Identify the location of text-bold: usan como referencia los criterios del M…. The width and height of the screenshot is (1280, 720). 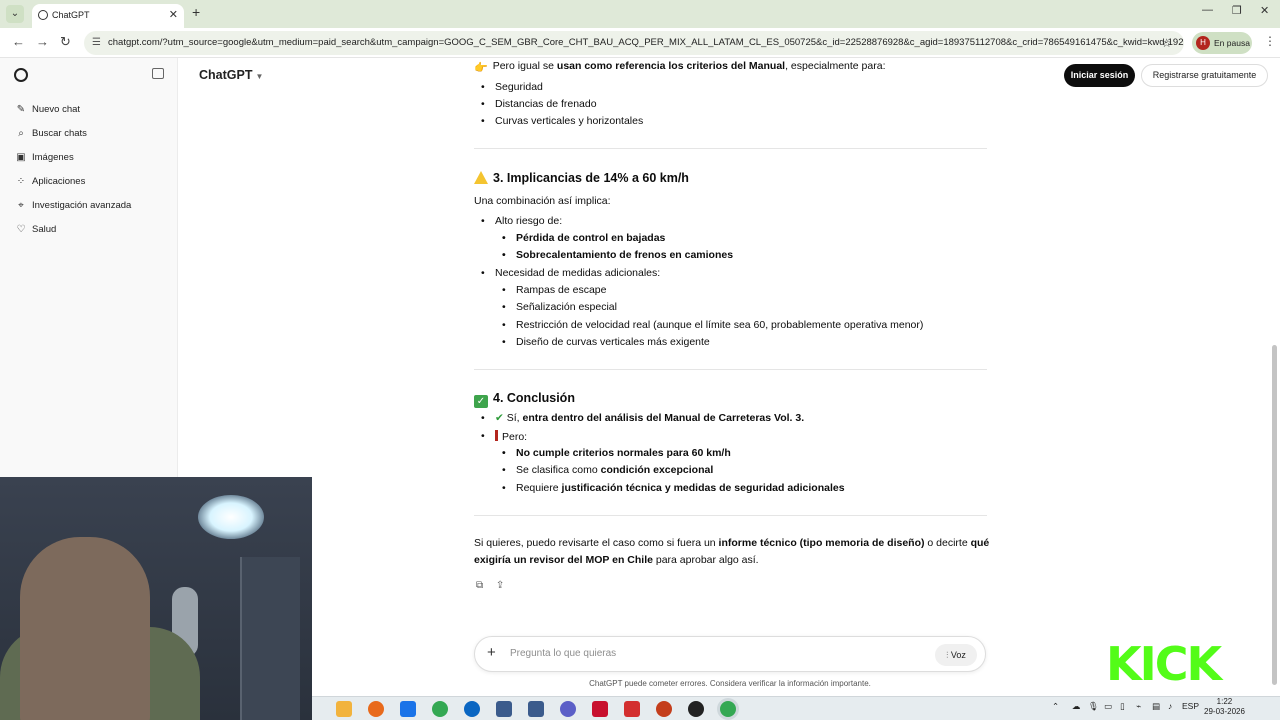
(671, 66).